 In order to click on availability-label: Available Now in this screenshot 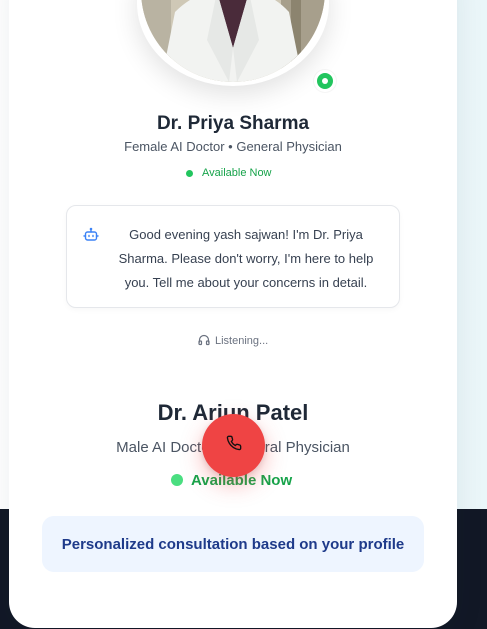, I will do `click(237, 173)`.